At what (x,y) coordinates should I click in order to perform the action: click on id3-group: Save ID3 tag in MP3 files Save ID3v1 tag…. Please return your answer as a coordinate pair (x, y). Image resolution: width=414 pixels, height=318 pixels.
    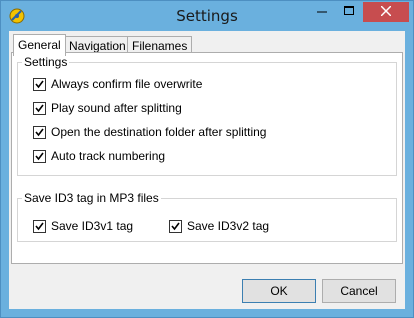
    Looking at the image, I should click on (207, 216).